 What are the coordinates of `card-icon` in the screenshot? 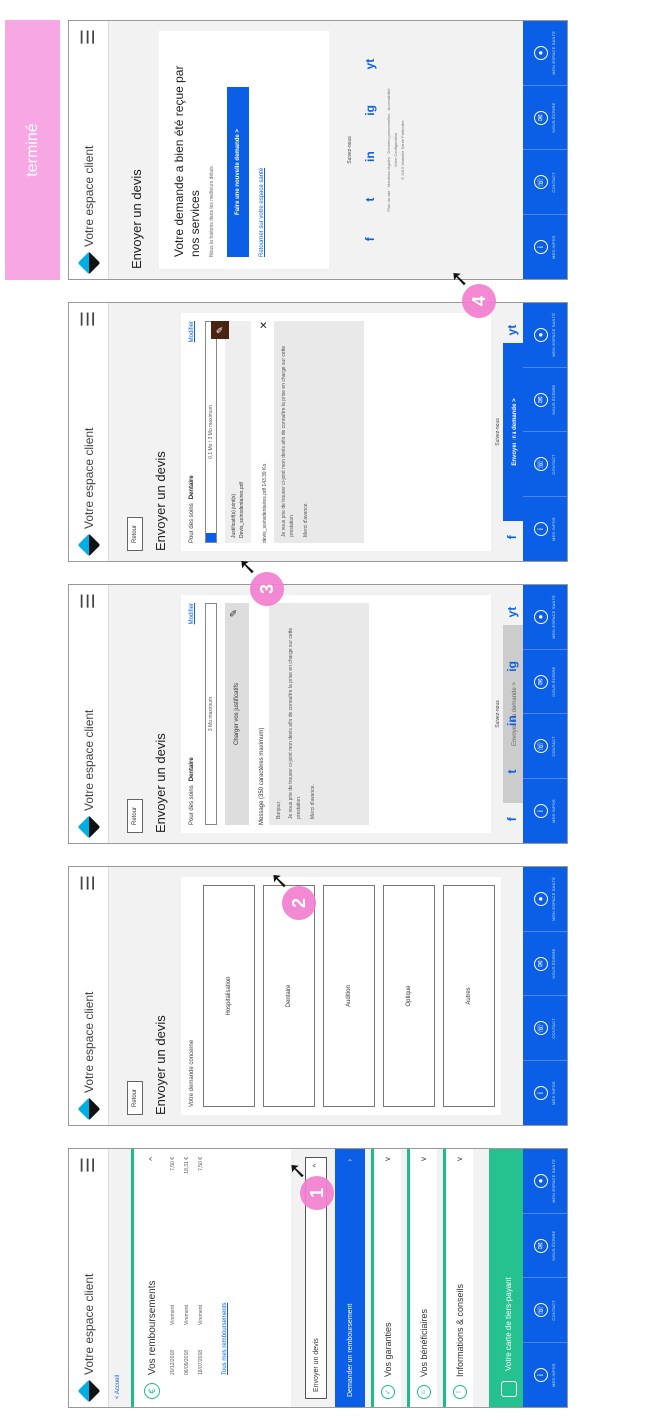 It's located at (509, 1389).